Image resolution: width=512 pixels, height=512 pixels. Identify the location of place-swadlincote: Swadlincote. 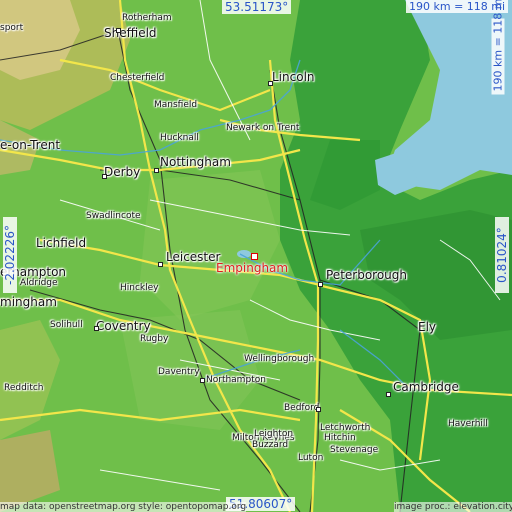
(113, 216).